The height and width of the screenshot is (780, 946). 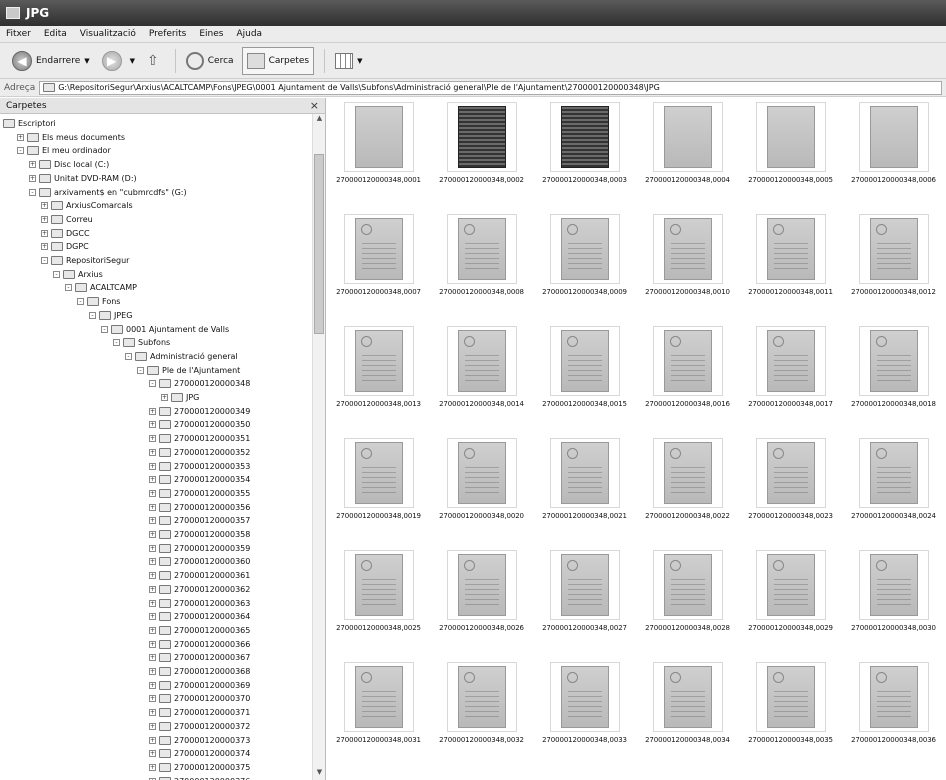 I want to click on tree-item: +270000120000364, so click(x=199, y=616).